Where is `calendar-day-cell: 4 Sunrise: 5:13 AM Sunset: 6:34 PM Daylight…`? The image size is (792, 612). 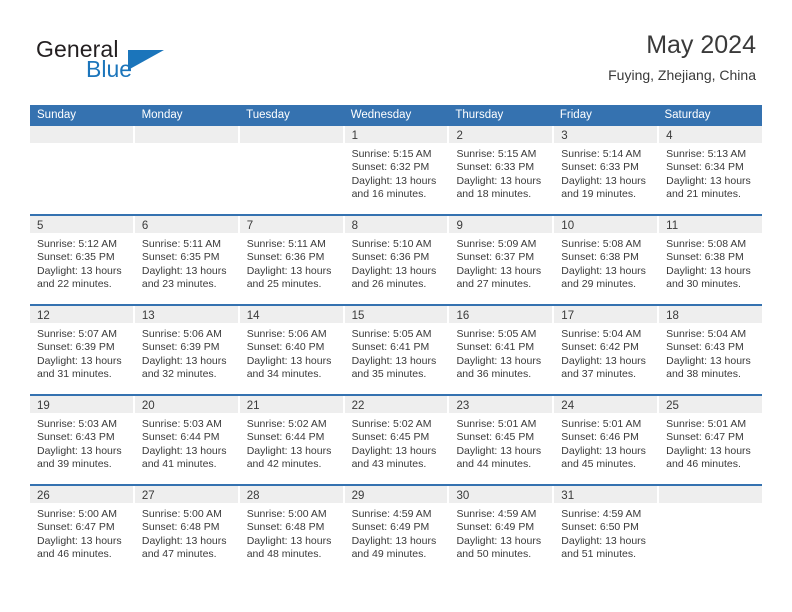 calendar-day-cell: 4 Sunrise: 5:13 AM Sunset: 6:34 PM Daylight… is located at coordinates (711, 170).